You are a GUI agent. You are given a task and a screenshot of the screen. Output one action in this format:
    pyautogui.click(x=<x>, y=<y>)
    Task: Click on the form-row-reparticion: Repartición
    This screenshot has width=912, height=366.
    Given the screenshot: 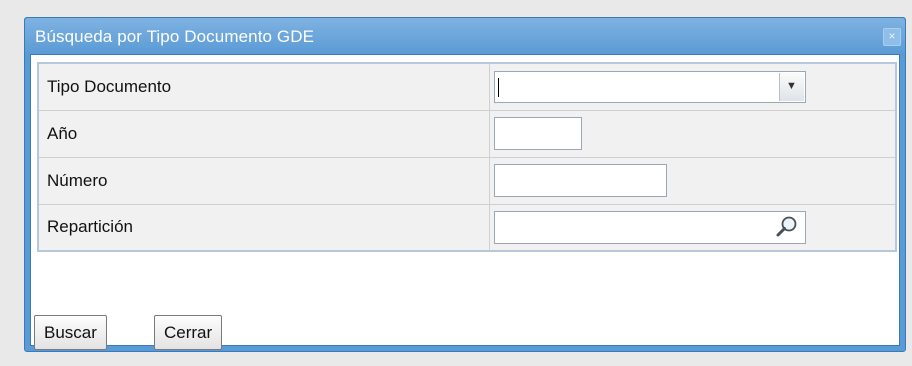 What is the action you would take?
    pyautogui.click(x=467, y=227)
    